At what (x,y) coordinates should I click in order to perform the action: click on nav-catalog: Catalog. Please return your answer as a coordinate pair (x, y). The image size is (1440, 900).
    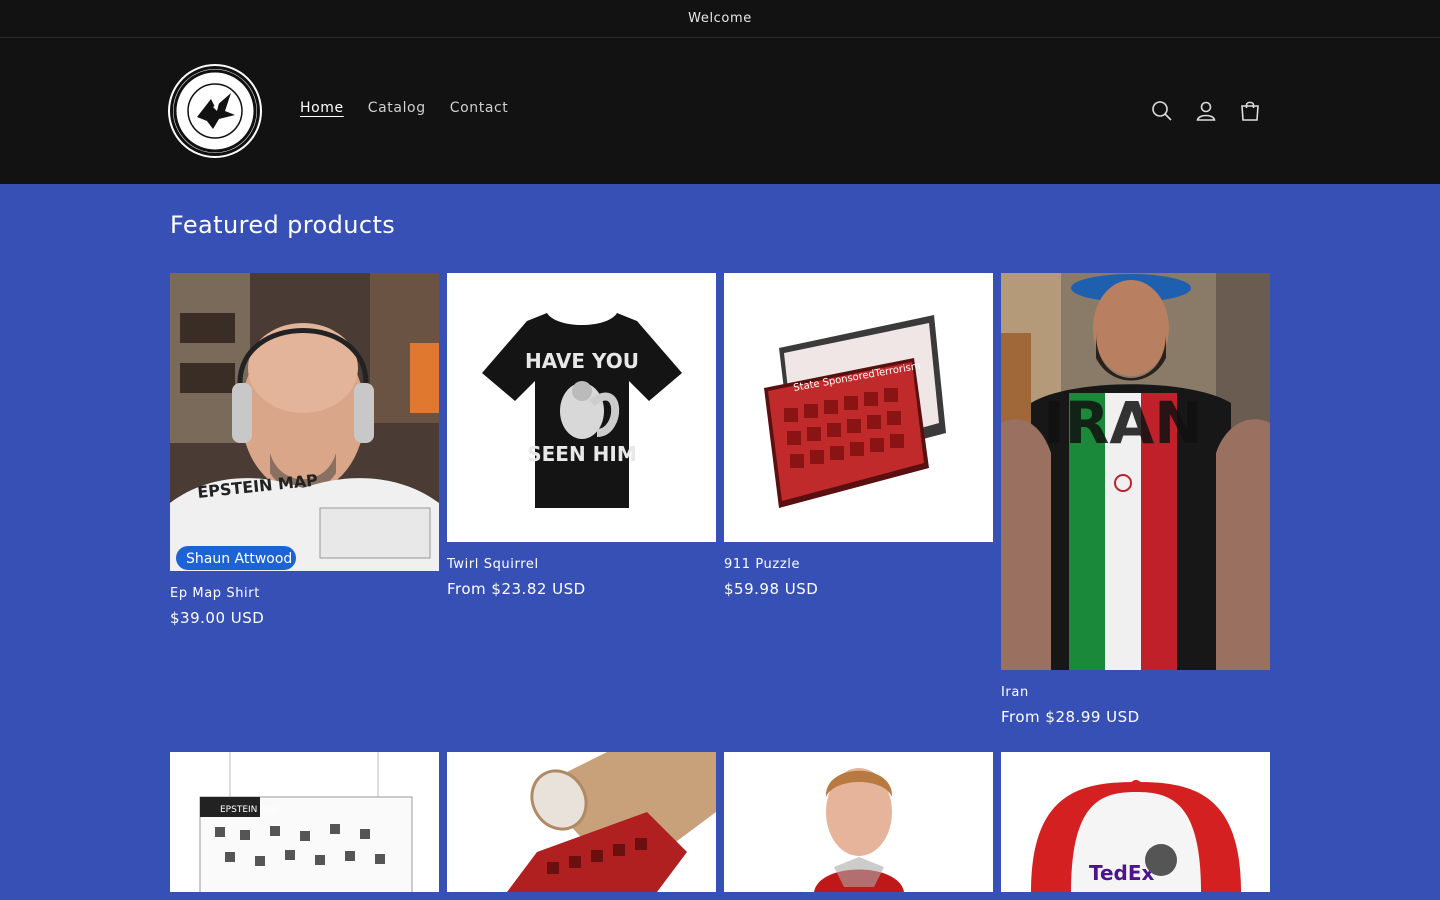
    Looking at the image, I should click on (397, 108).